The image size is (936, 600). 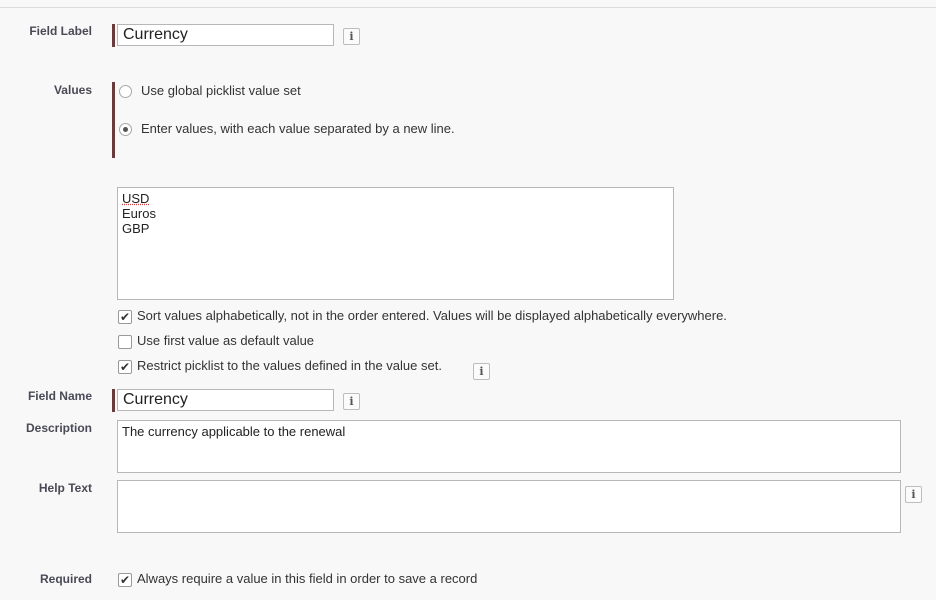 I want to click on default-first-value-checkbox, so click(x=125, y=342).